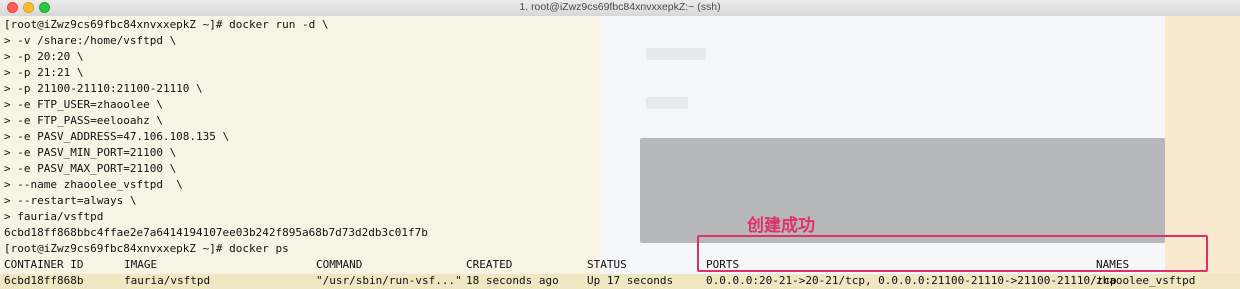 This screenshot has width=1240, height=289. What do you see at coordinates (489, 264) in the screenshot?
I see `ps-header-created: CREATED` at bounding box center [489, 264].